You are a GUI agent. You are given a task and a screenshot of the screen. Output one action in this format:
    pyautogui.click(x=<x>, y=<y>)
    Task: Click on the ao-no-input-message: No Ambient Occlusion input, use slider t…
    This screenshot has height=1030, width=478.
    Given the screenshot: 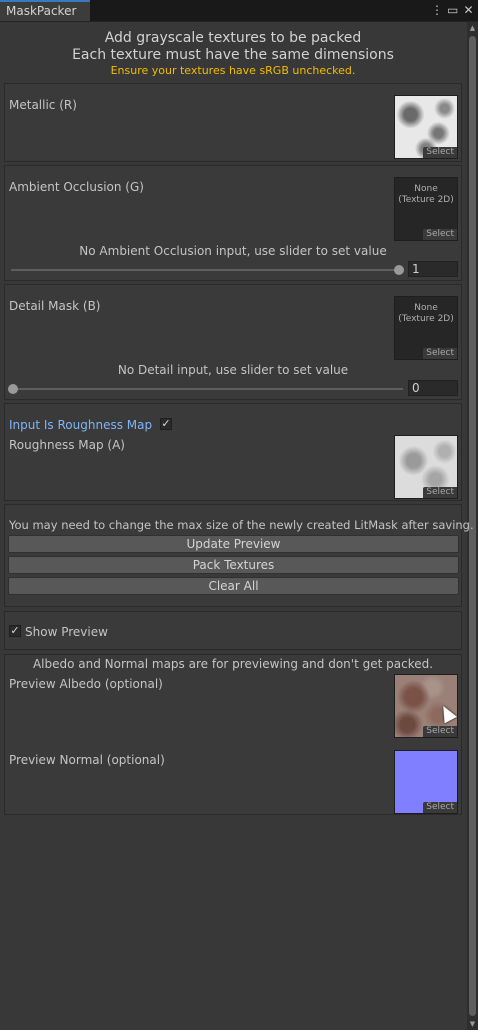 What is the action you would take?
    pyautogui.click(x=233, y=251)
    